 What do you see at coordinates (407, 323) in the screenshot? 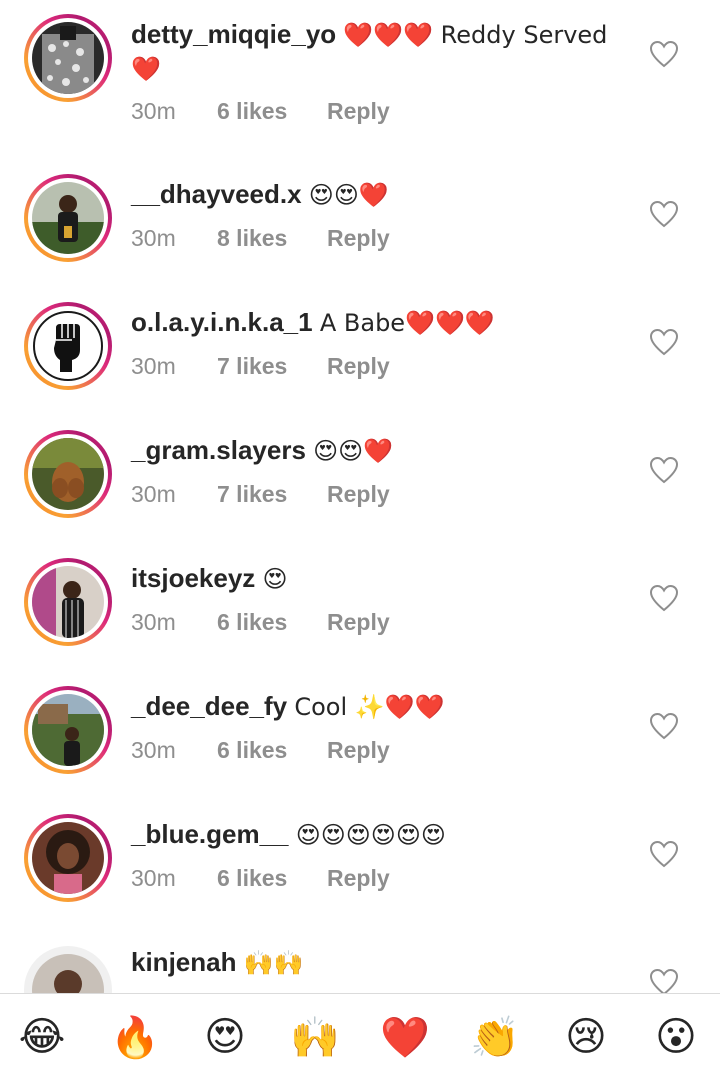
I see `comment-body: A Babe❤️❤️❤️` at bounding box center [407, 323].